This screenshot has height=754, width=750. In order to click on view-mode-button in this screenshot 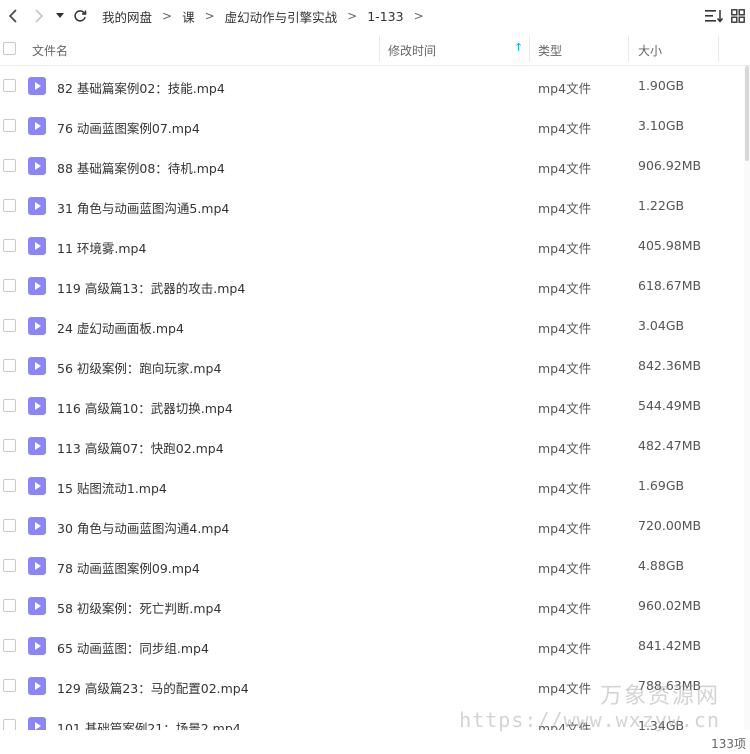, I will do `click(738, 16)`.